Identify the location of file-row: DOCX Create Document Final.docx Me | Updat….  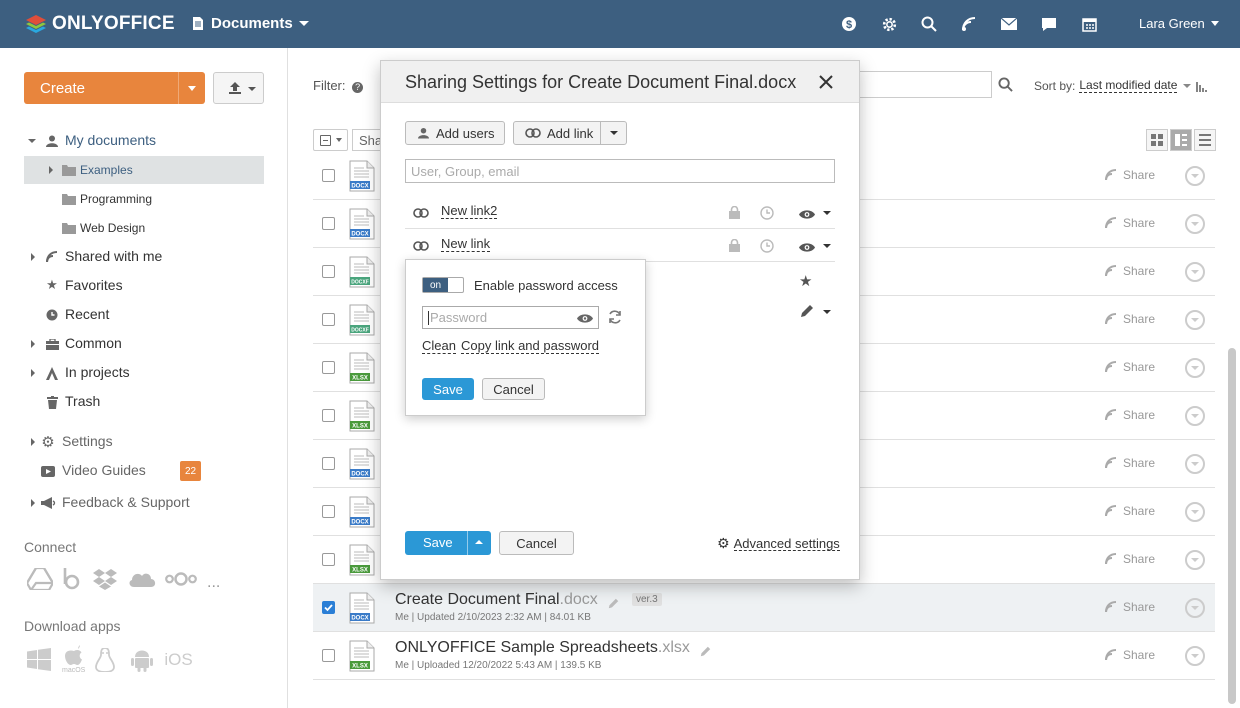
(764, 608).